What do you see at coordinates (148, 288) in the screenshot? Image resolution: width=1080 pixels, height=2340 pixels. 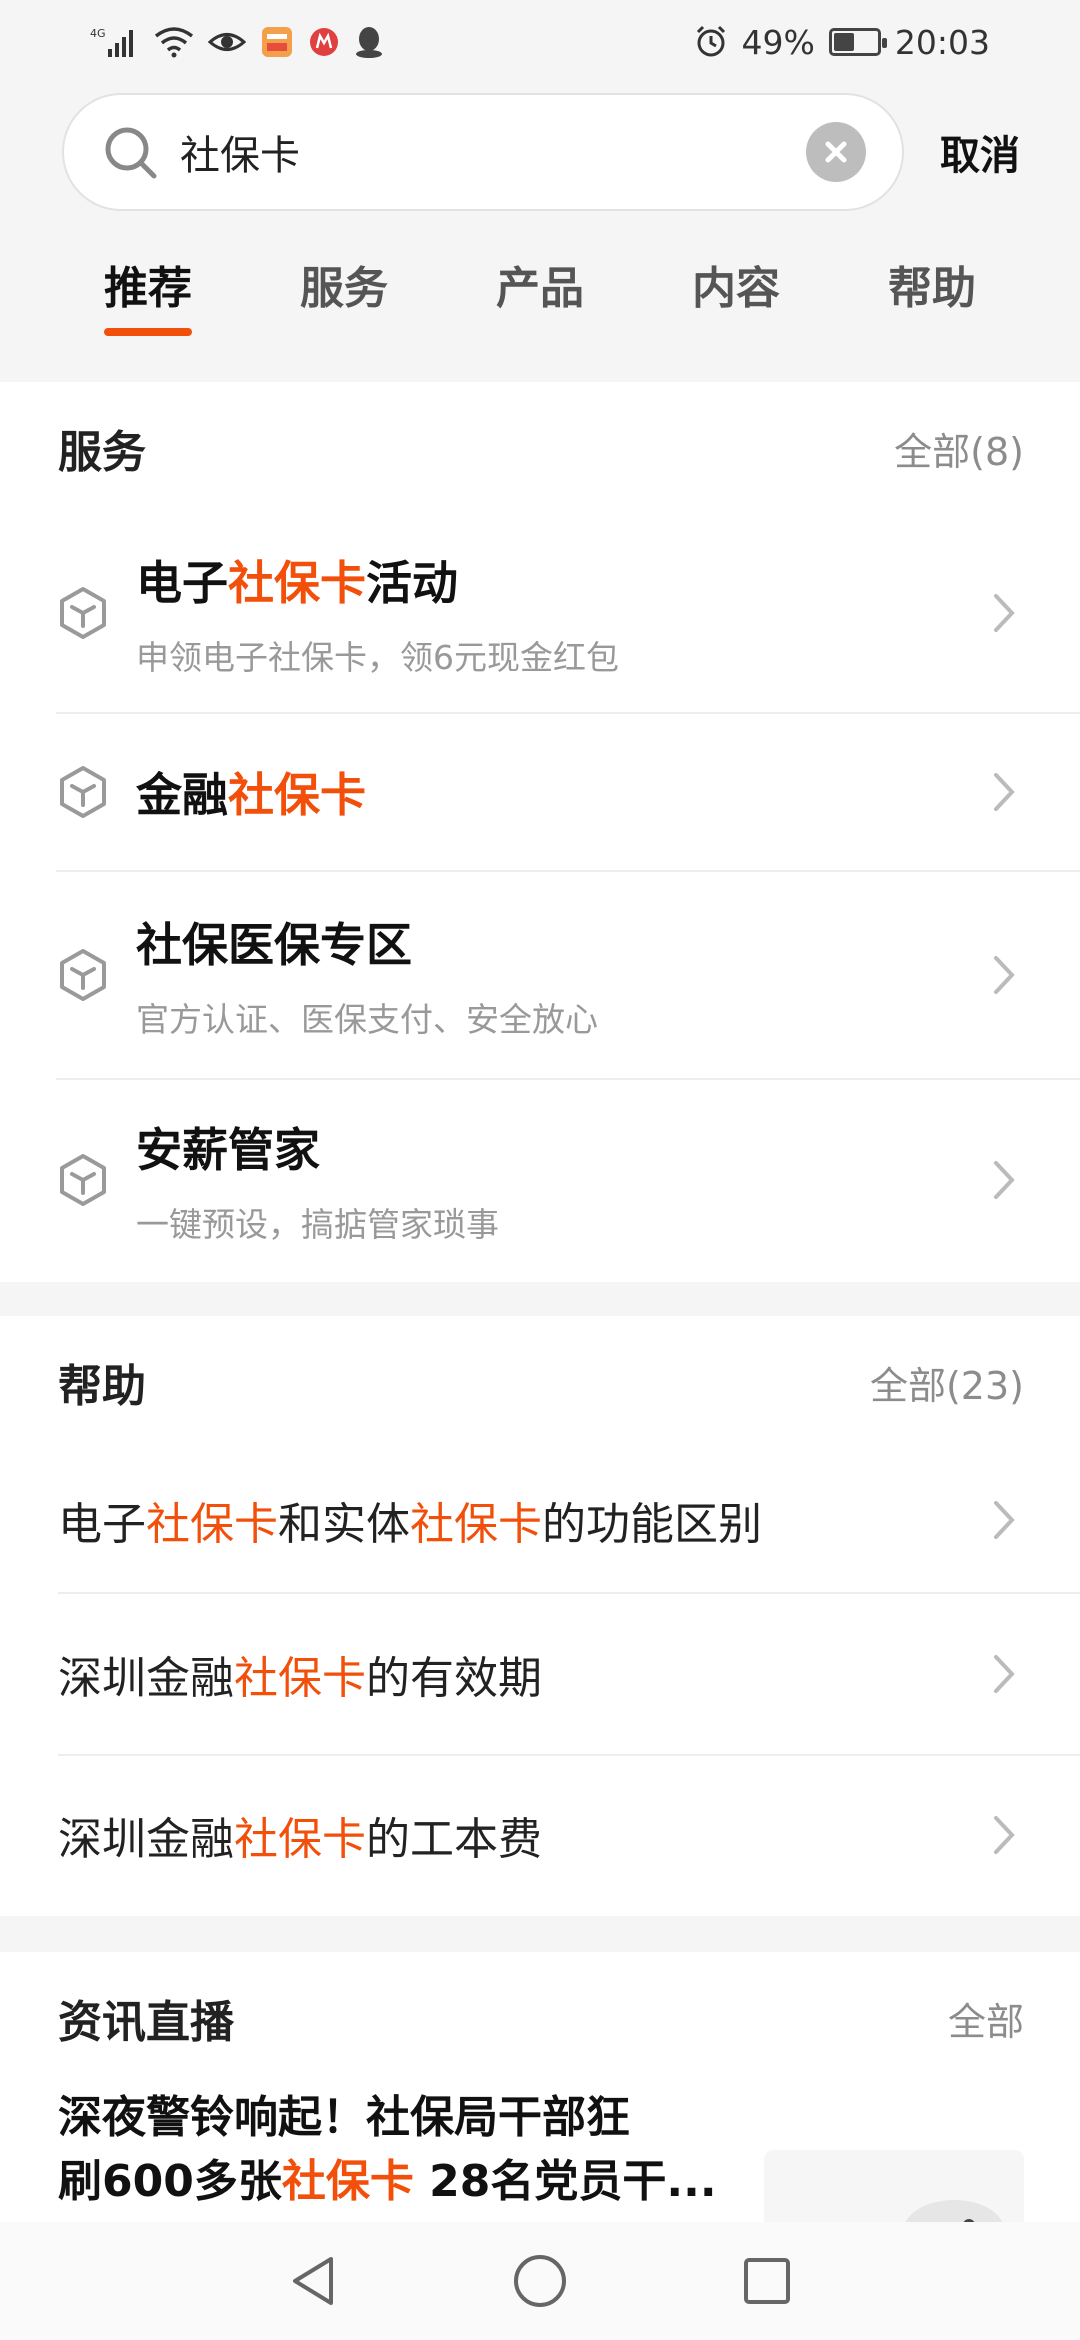 I see `tab-recommend: 推荐` at bounding box center [148, 288].